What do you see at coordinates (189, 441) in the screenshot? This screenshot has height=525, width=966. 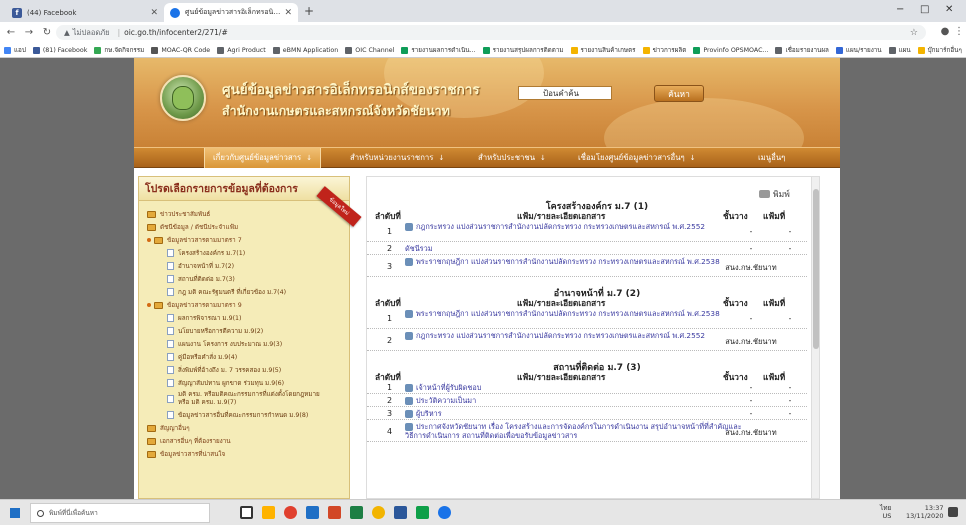 I see `tree-item-folder: เอกสารอื่นๆ ที่ต้องรายงาน` at bounding box center [189, 441].